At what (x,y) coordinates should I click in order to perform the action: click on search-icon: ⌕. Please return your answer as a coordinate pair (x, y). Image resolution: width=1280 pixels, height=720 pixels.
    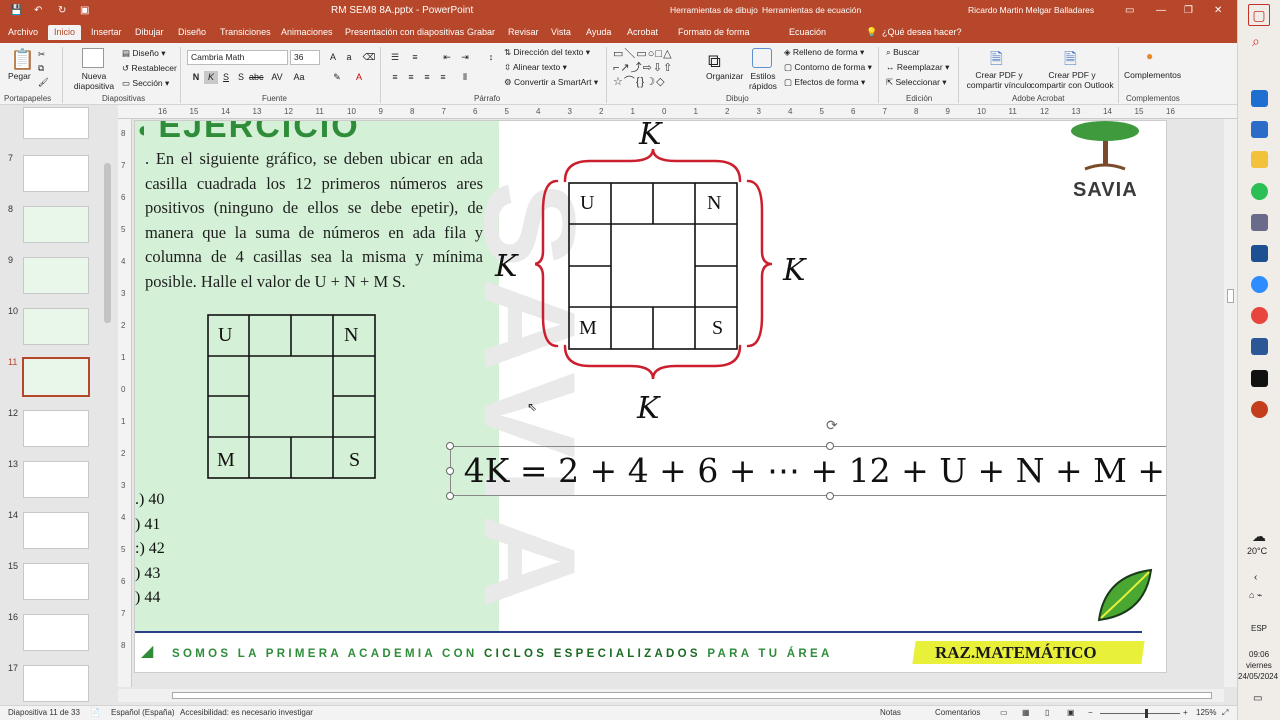
    Looking at the image, I should click on (1256, 41).